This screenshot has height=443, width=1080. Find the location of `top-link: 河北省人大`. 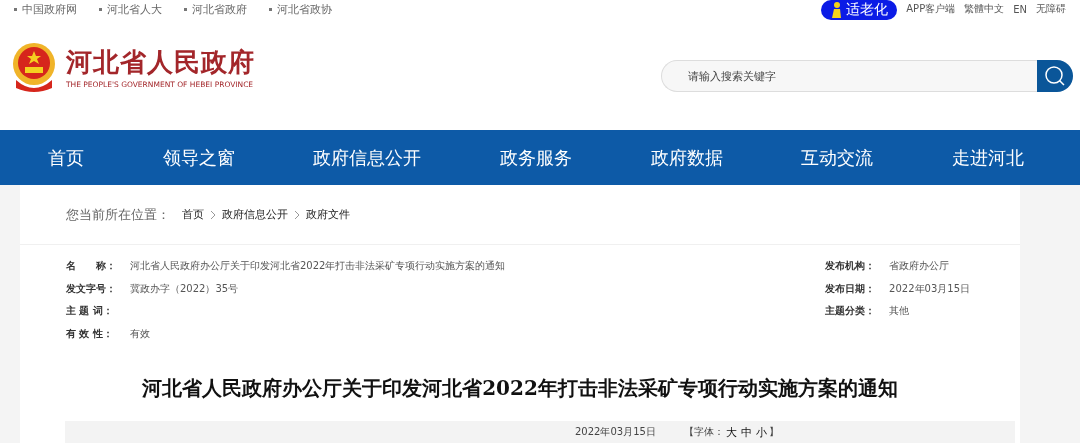

top-link: 河北省人大 is located at coordinates (134, 9).